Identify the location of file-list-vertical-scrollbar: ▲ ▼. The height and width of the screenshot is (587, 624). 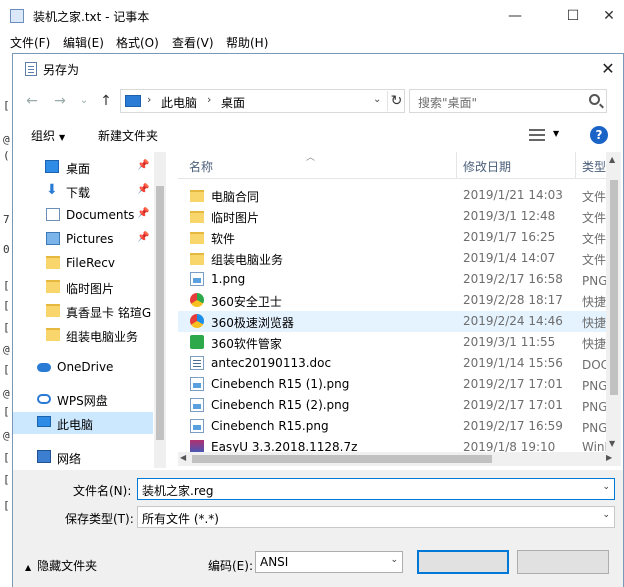
(613, 302).